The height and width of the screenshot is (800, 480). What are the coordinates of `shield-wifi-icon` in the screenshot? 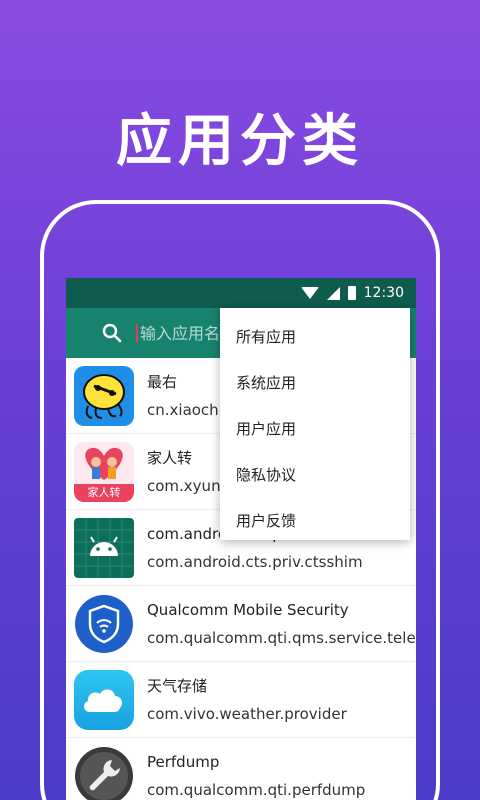 It's located at (104, 624).